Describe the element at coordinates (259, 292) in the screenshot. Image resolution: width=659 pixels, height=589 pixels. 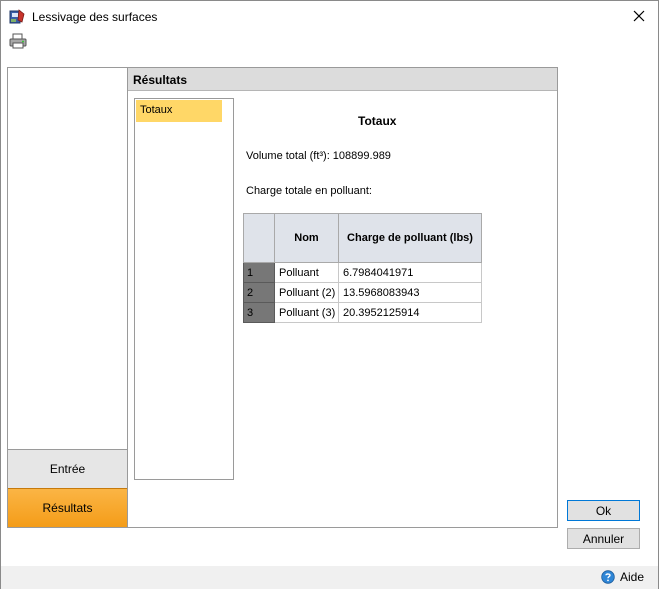
I see `row-number: 2` at that location.